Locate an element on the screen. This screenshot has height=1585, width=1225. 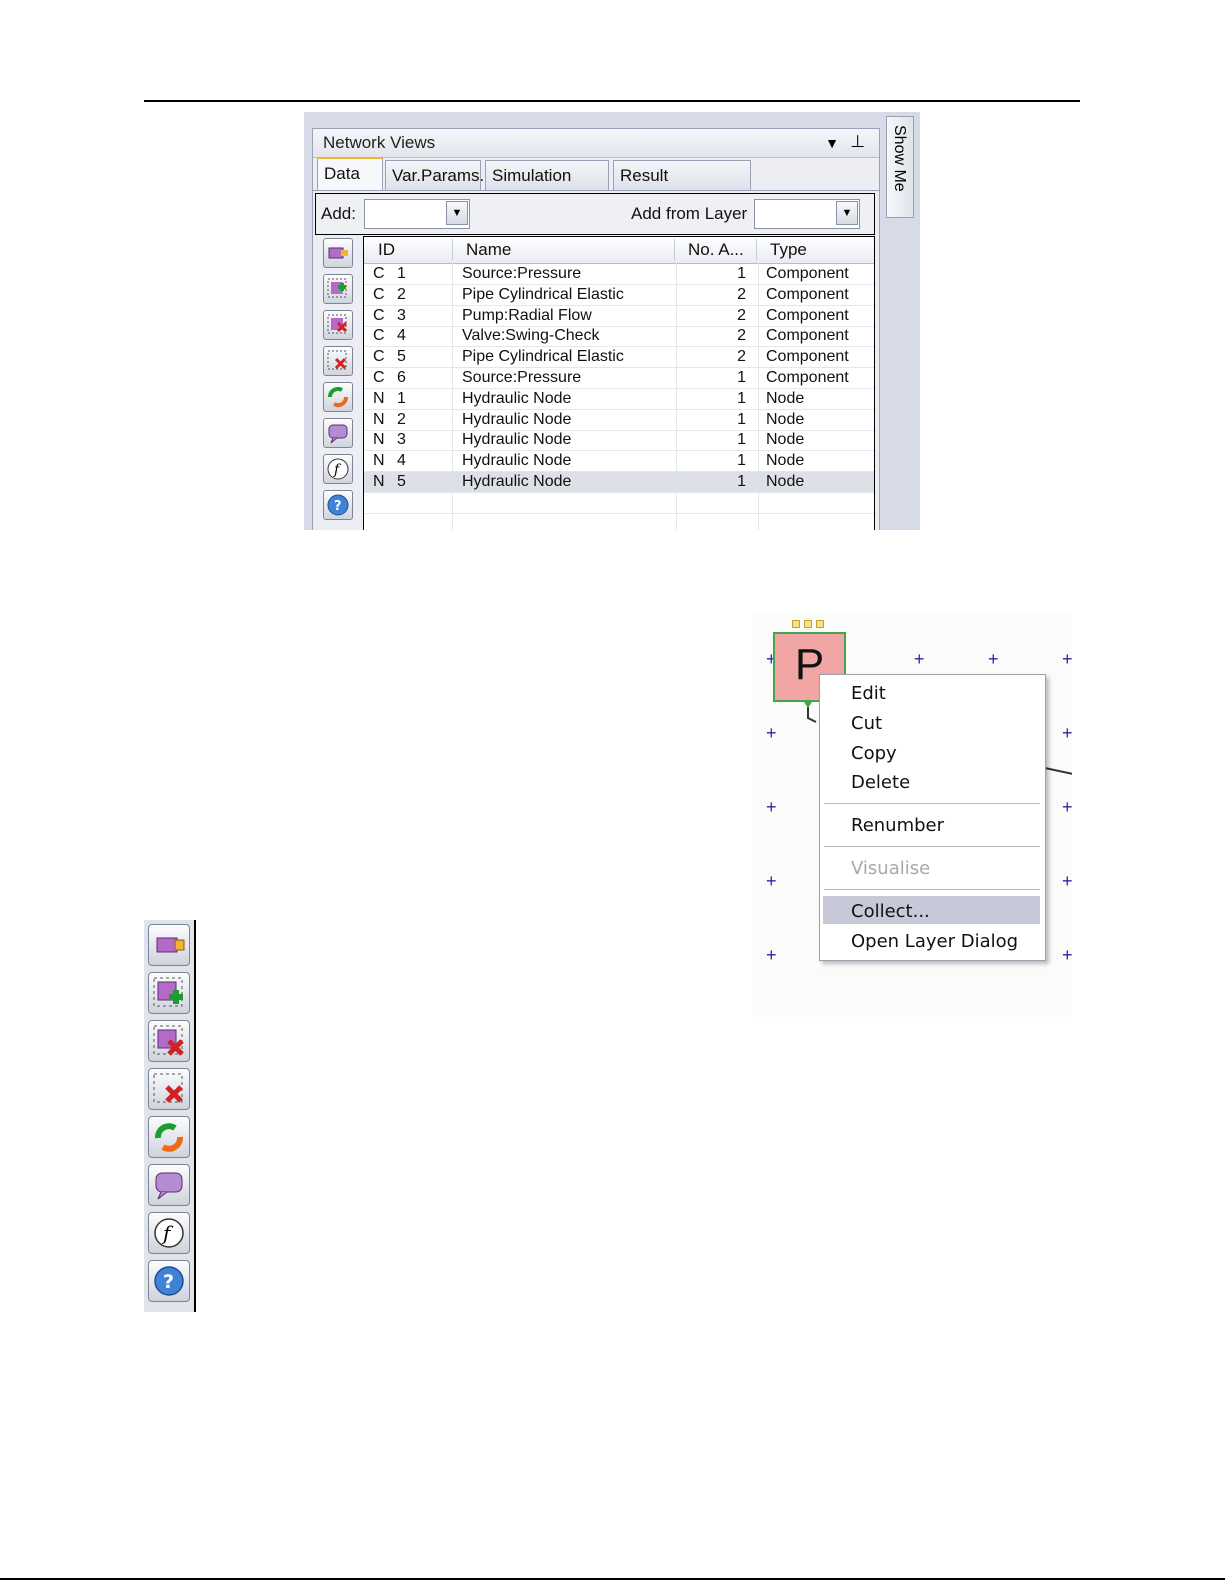
table-row: C 6 Source:Pressure 1 Component is located at coordinates (619, 378).